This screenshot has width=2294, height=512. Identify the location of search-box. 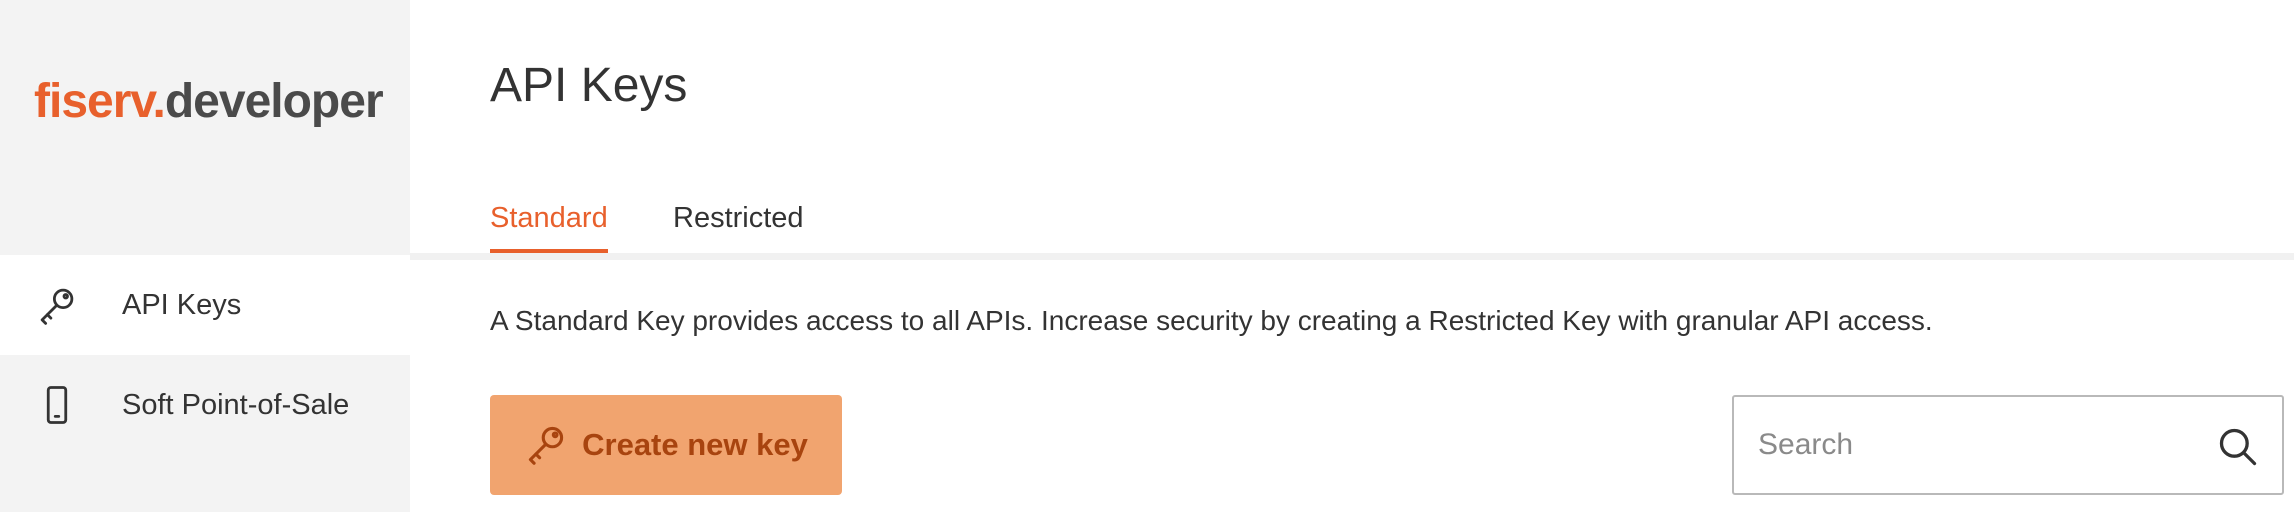
(2008, 445).